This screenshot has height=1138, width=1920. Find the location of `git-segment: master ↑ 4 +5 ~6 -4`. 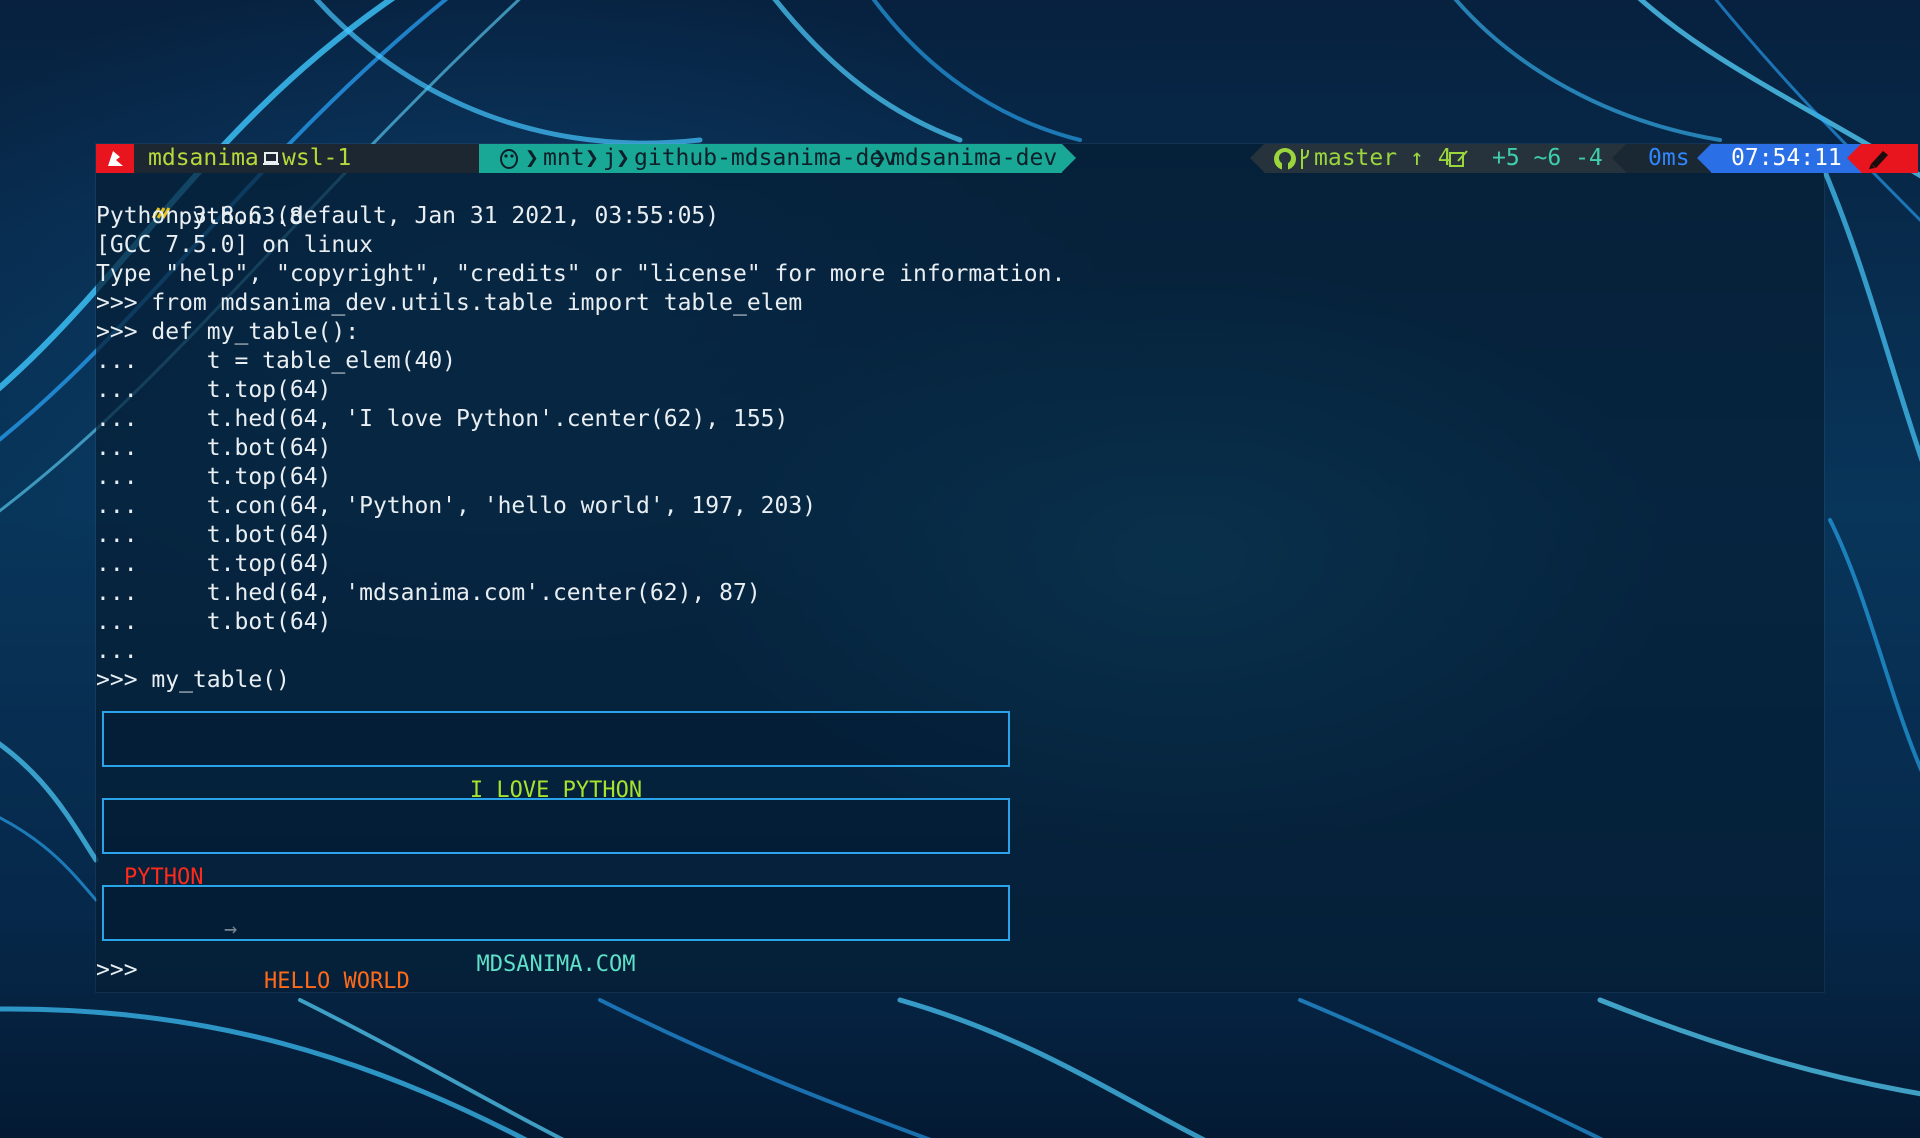

git-segment: master ↑ 4 +5 ~6 -4 is located at coordinates (1445, 158).